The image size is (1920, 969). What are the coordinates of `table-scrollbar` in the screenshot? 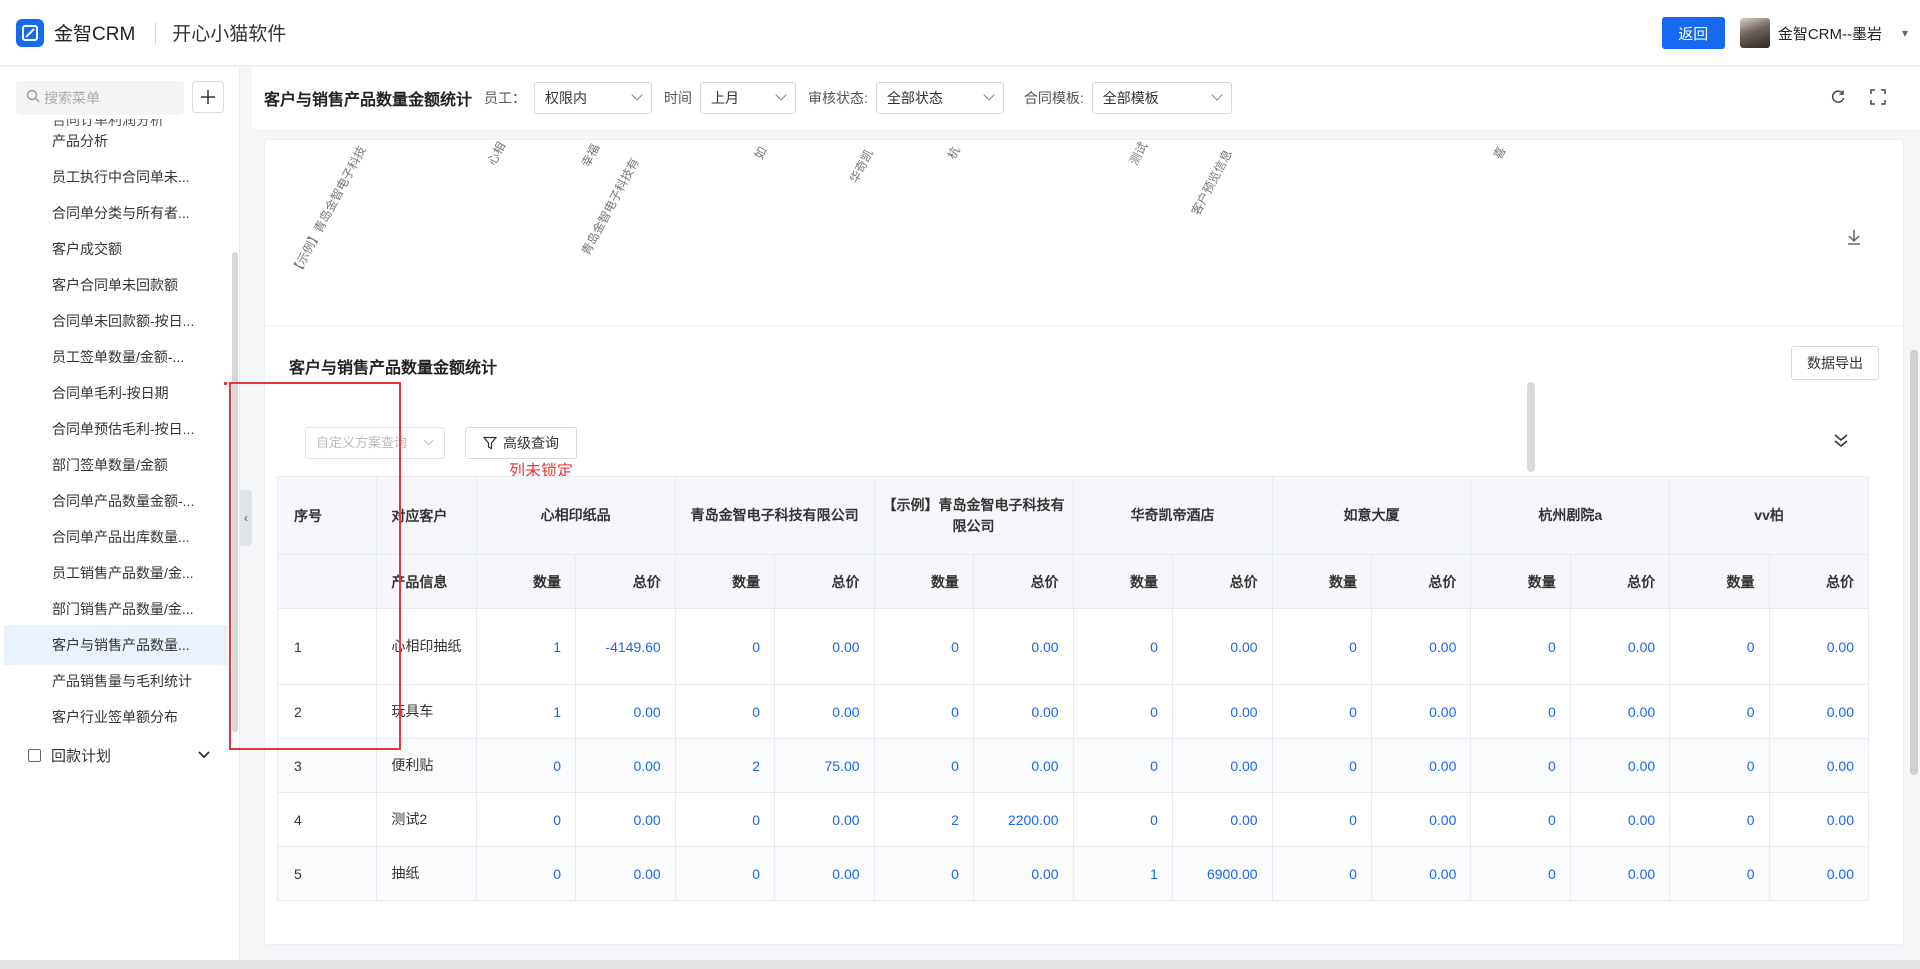 It's located at (1531, 427).